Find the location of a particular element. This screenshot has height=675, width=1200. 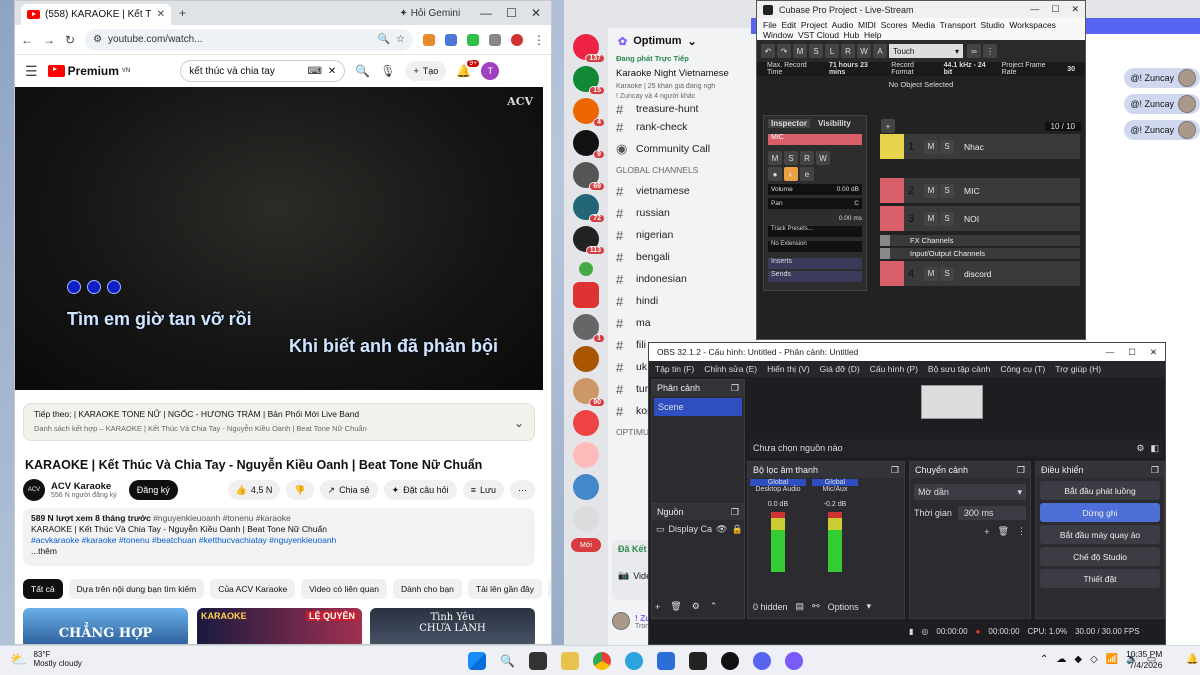

thumbnail-2: KARAOKE LỆ QUYÊN is located at coordinates (279, 626).